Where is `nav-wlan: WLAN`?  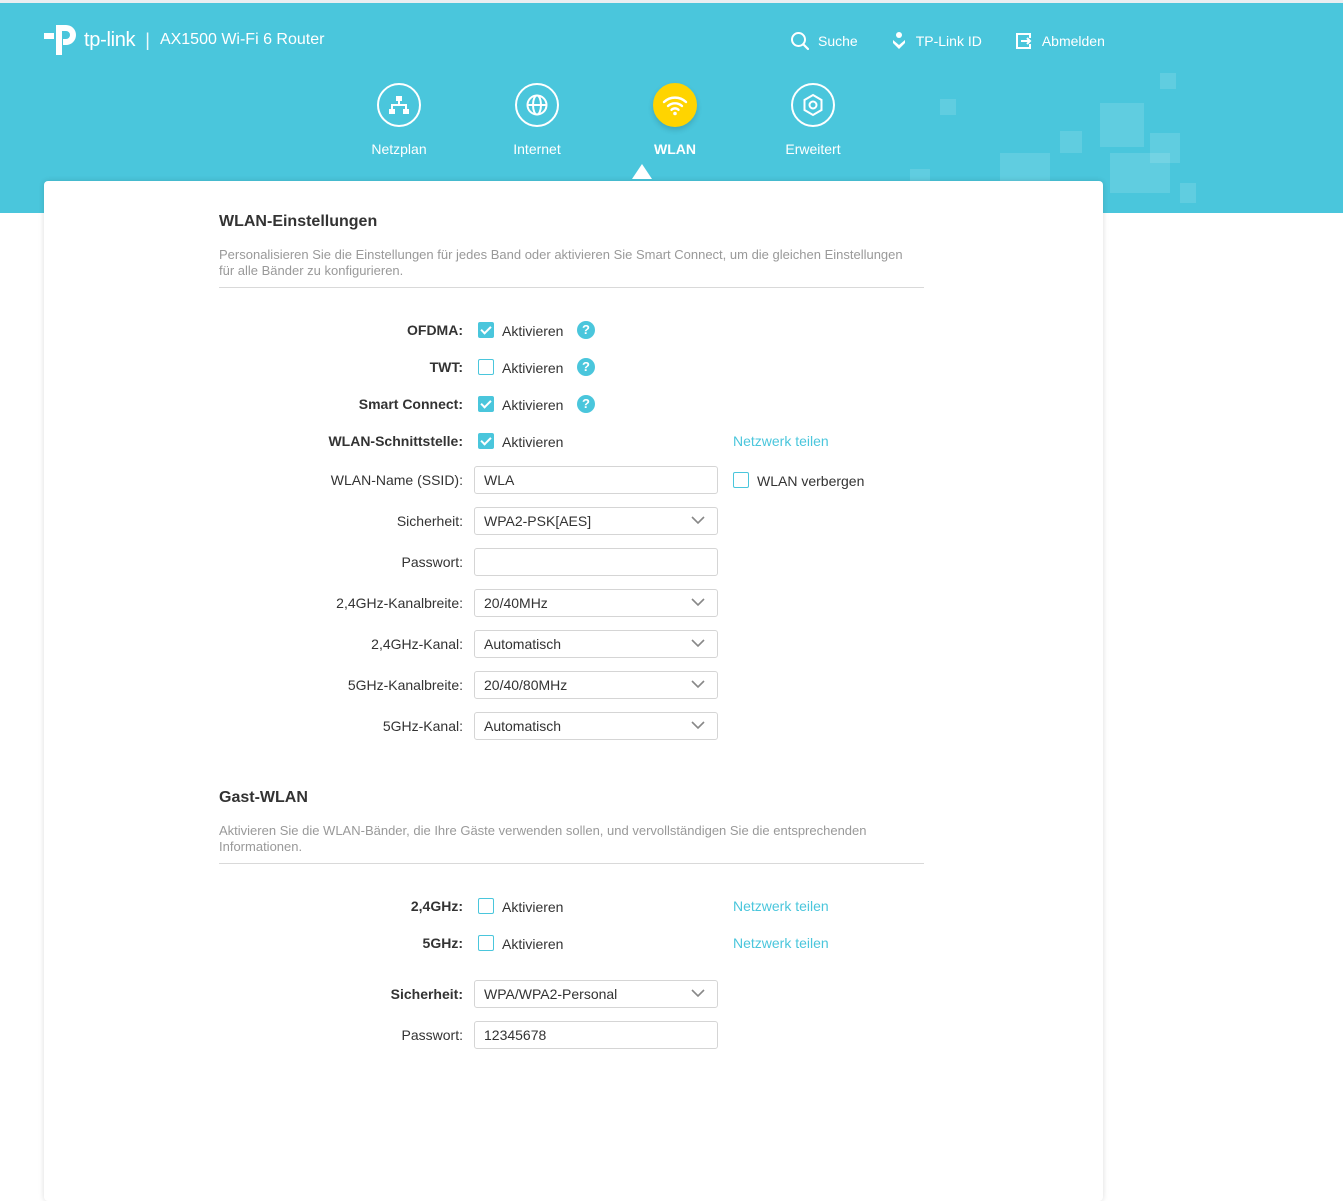
nav-wlan: WLAN is located at coordinates (675, 120).